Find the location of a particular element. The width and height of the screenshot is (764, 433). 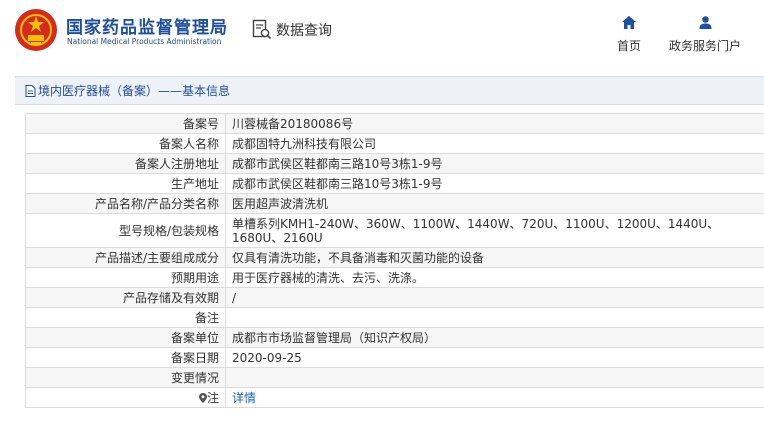

table-row: 备案人名称 成都固特九洲科技有限公司 is located at coordinates (394, 143).